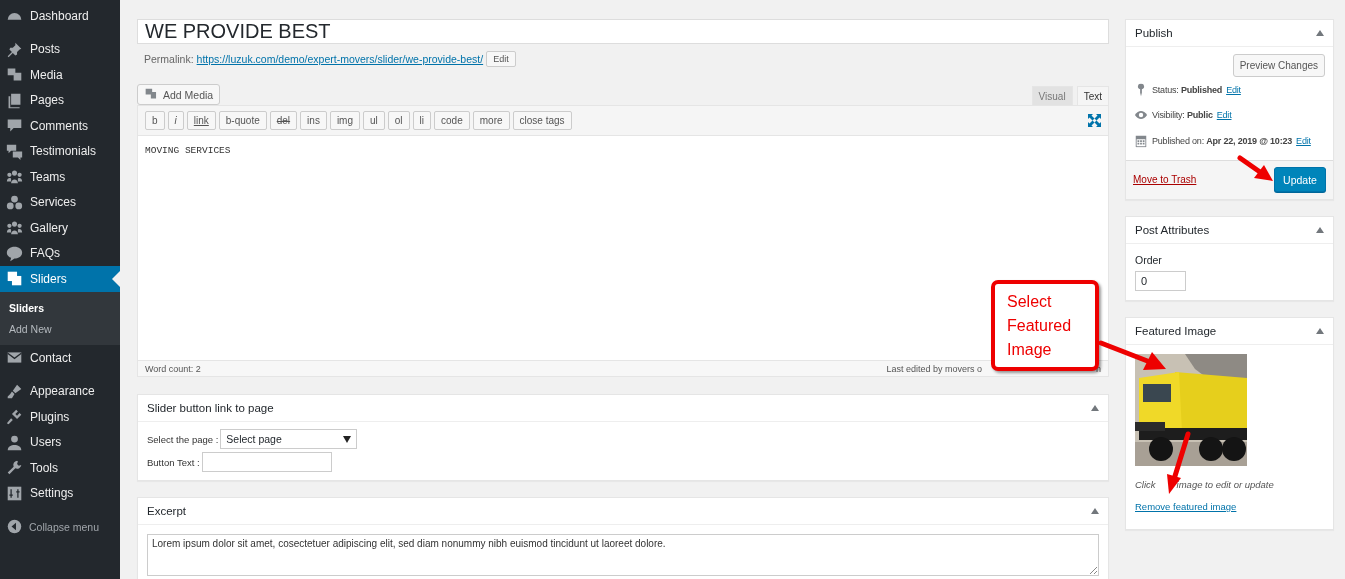 The width and height of the screenshot is (1345, 579). What do you see at coordinates (1160, 280) in the screenshot?
I see `order-field: 0` at bounding box center [1160, 280].